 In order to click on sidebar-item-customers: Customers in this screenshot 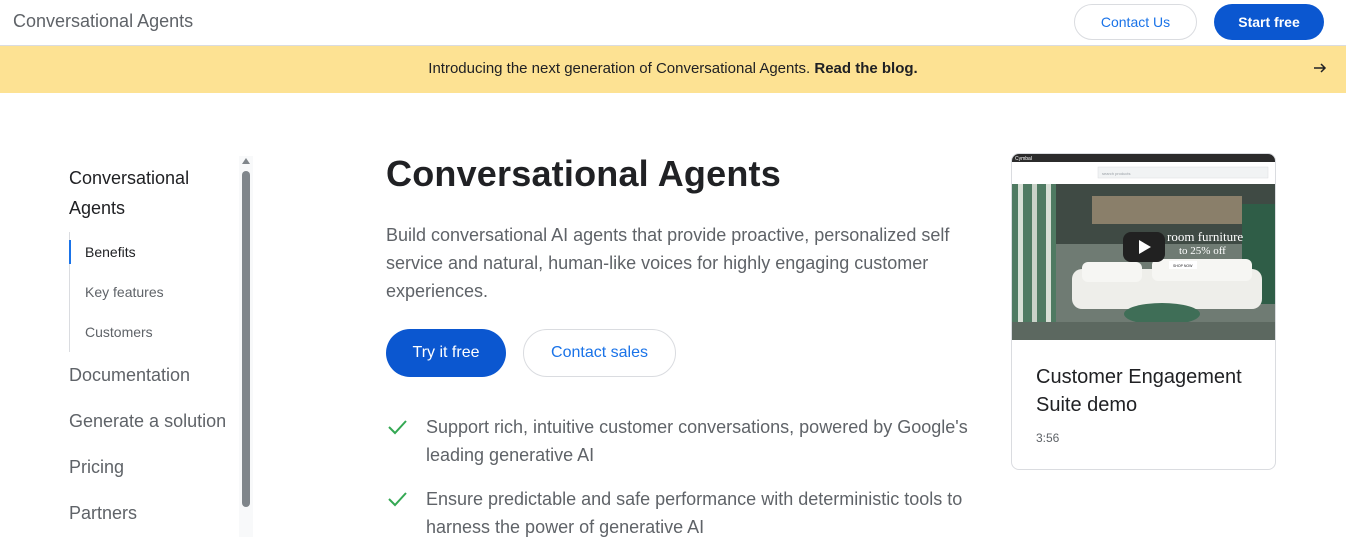, I will do `click(152, 332)`.